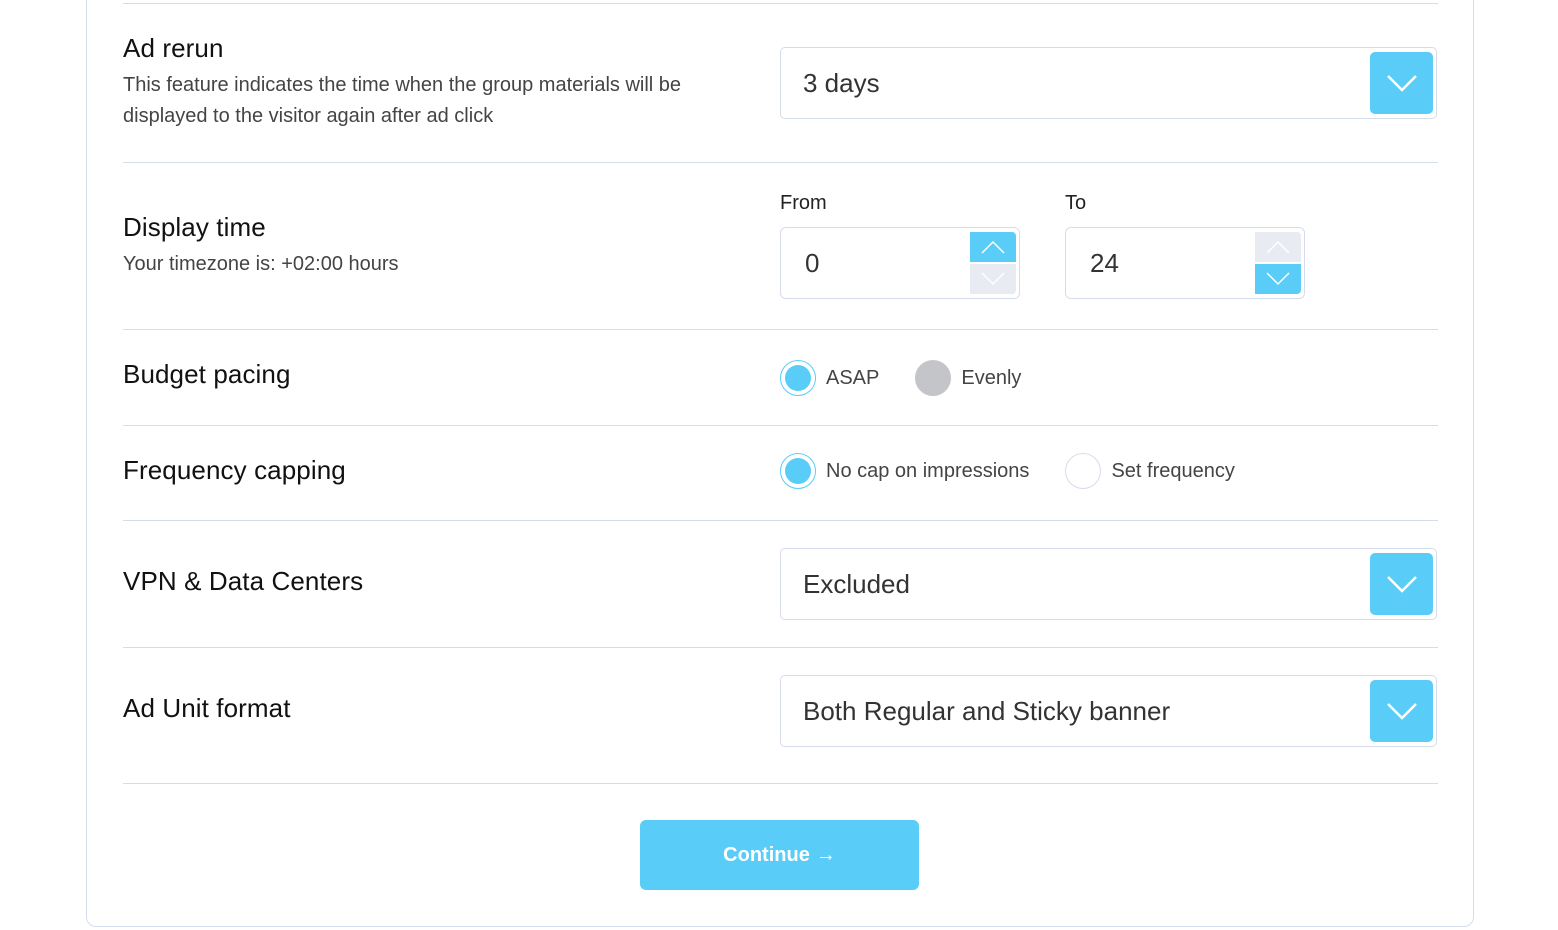  Describe the element at coordinates (928, 470) in the screenshot. I see `radio-no-cap-label: No cap on impressions` at that location.